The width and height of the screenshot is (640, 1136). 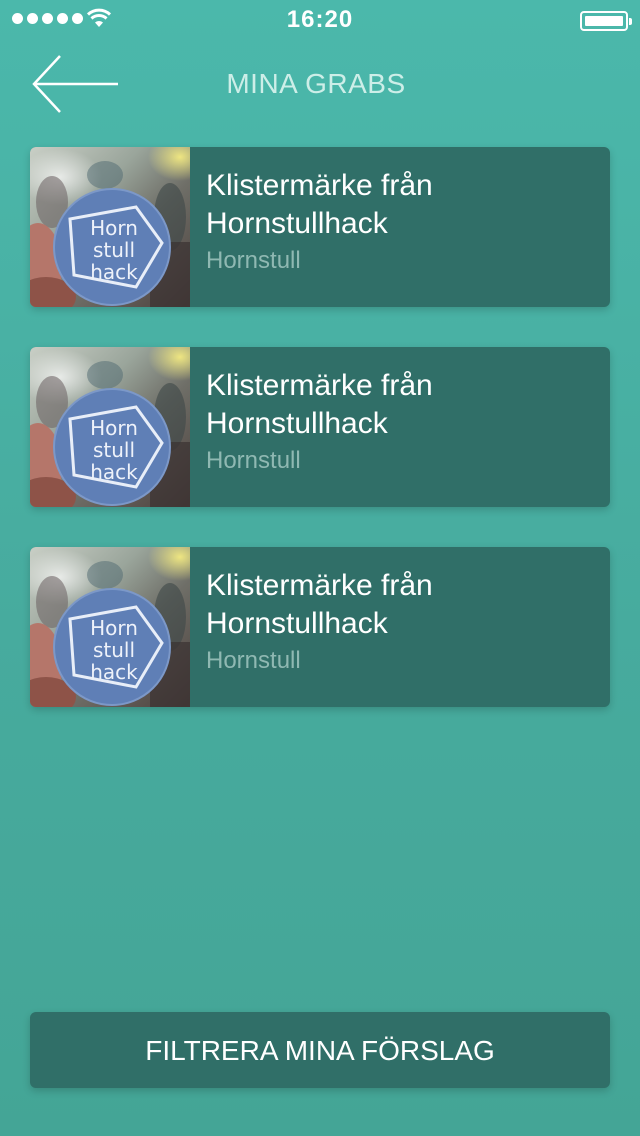 I want to click on status-time: 16:20, so click(x=320, y=19).